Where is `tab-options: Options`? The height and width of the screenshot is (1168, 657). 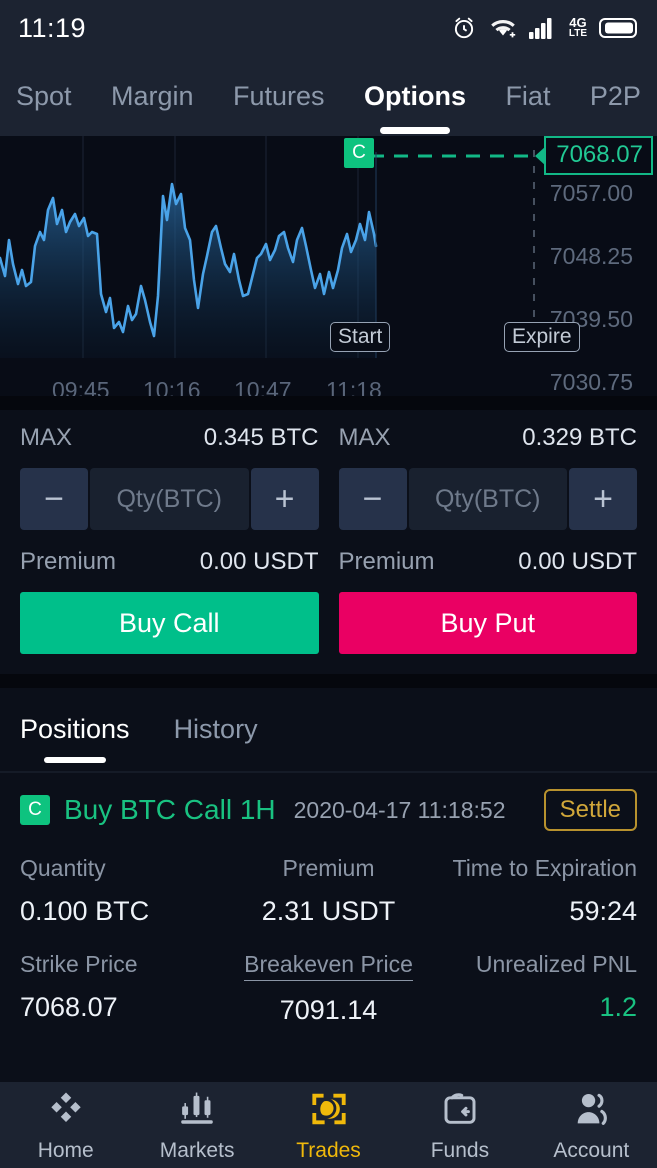 tab-options: Options is located at coordinates (415, 96).